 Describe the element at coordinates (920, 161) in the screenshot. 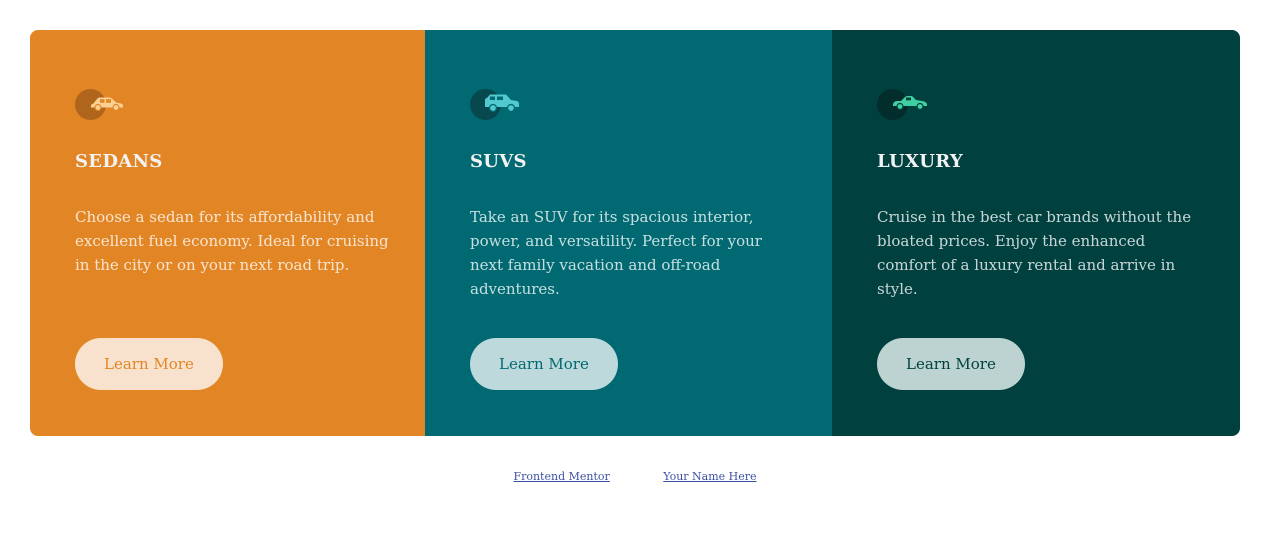

I see `card-title: LUXURY` at that location.